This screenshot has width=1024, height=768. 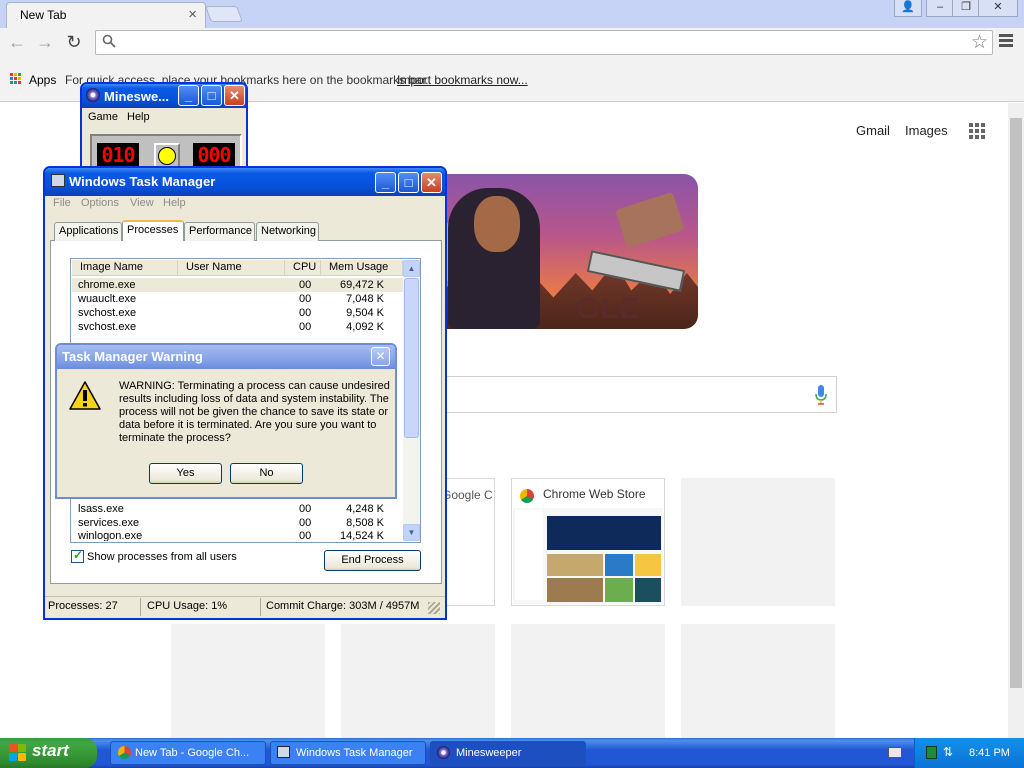 What do you see at coordinates (187, 606) in the screenshot?
I see `status-cpu-usage: CPU Usage: 1%` at bounding box center [187, 606].